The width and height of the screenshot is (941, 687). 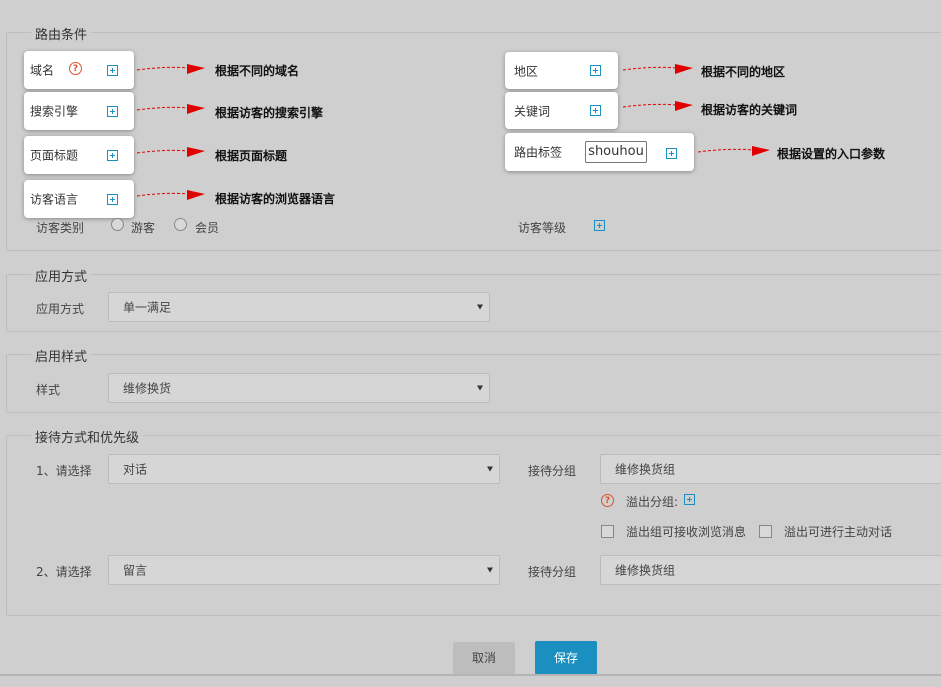 I want to click on domain-card: 域名 ?, so click(x=79, y=70).